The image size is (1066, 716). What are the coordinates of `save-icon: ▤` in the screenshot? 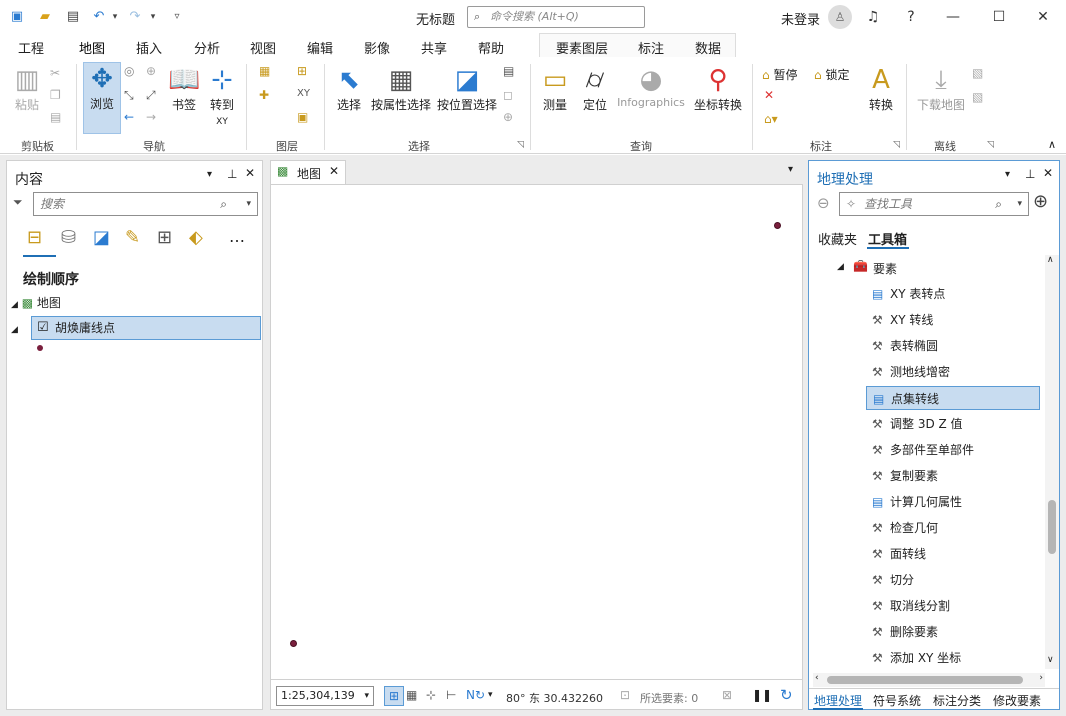 It's located at (73, 17).